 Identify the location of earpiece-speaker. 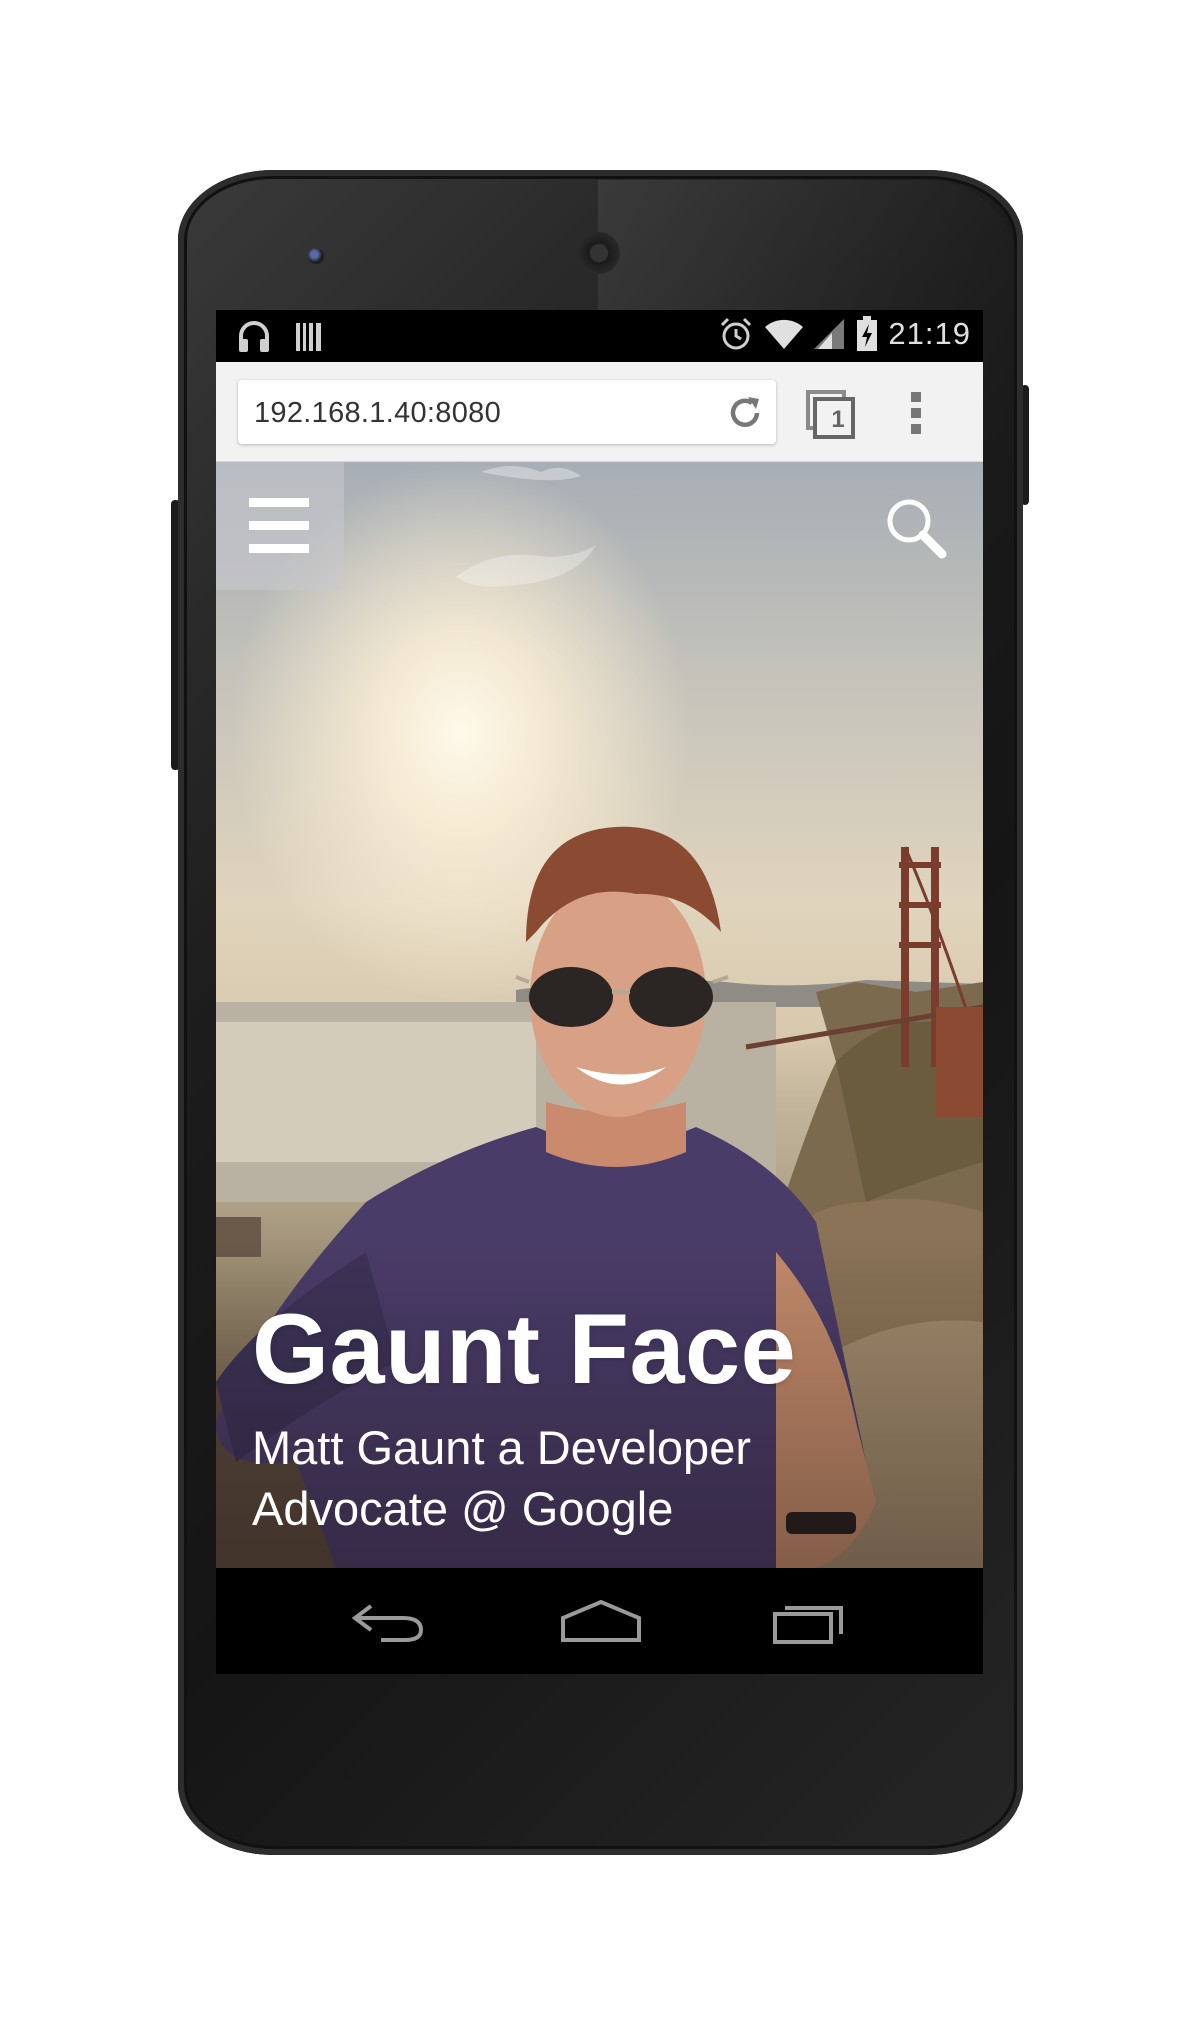
(599, 253).